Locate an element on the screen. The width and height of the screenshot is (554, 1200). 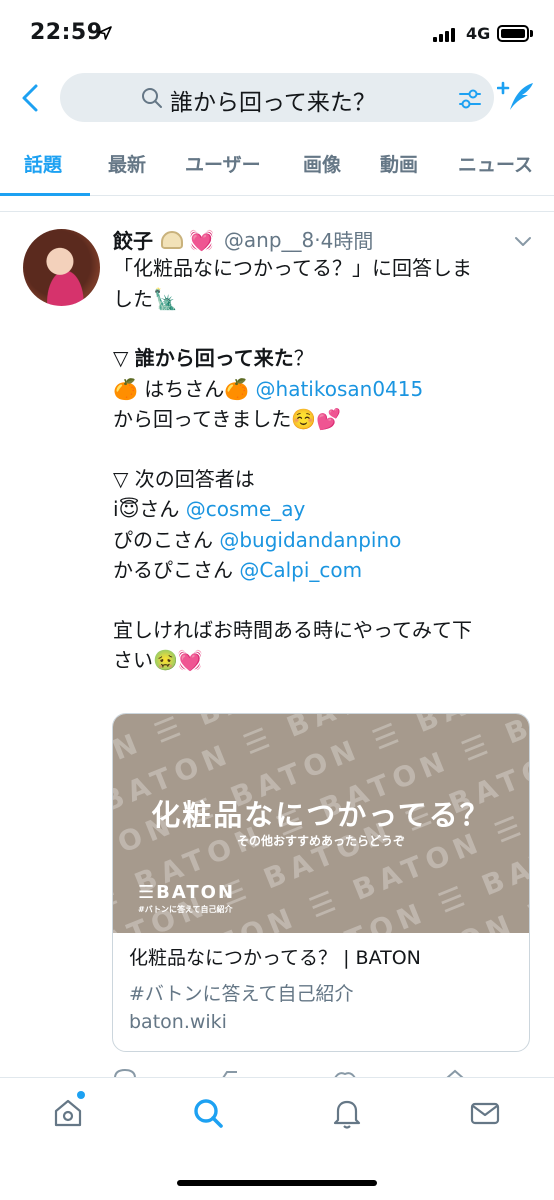
compose-tweet-icon is located at coordinates (517, 98).